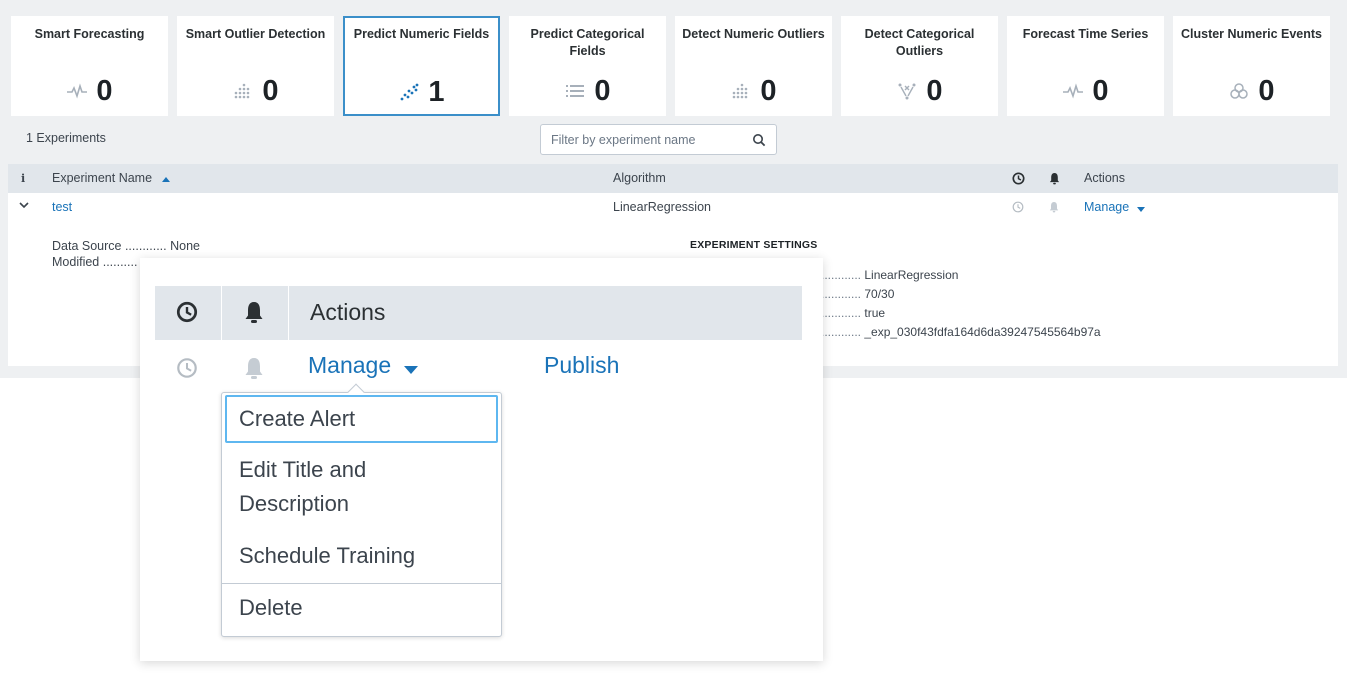  What do you see at coordinates (919, 66) in the screenshot?
I see `tile-detect-categorical-outliers: Detect Categorical Outliers 0` at bounding box center [919, 66].